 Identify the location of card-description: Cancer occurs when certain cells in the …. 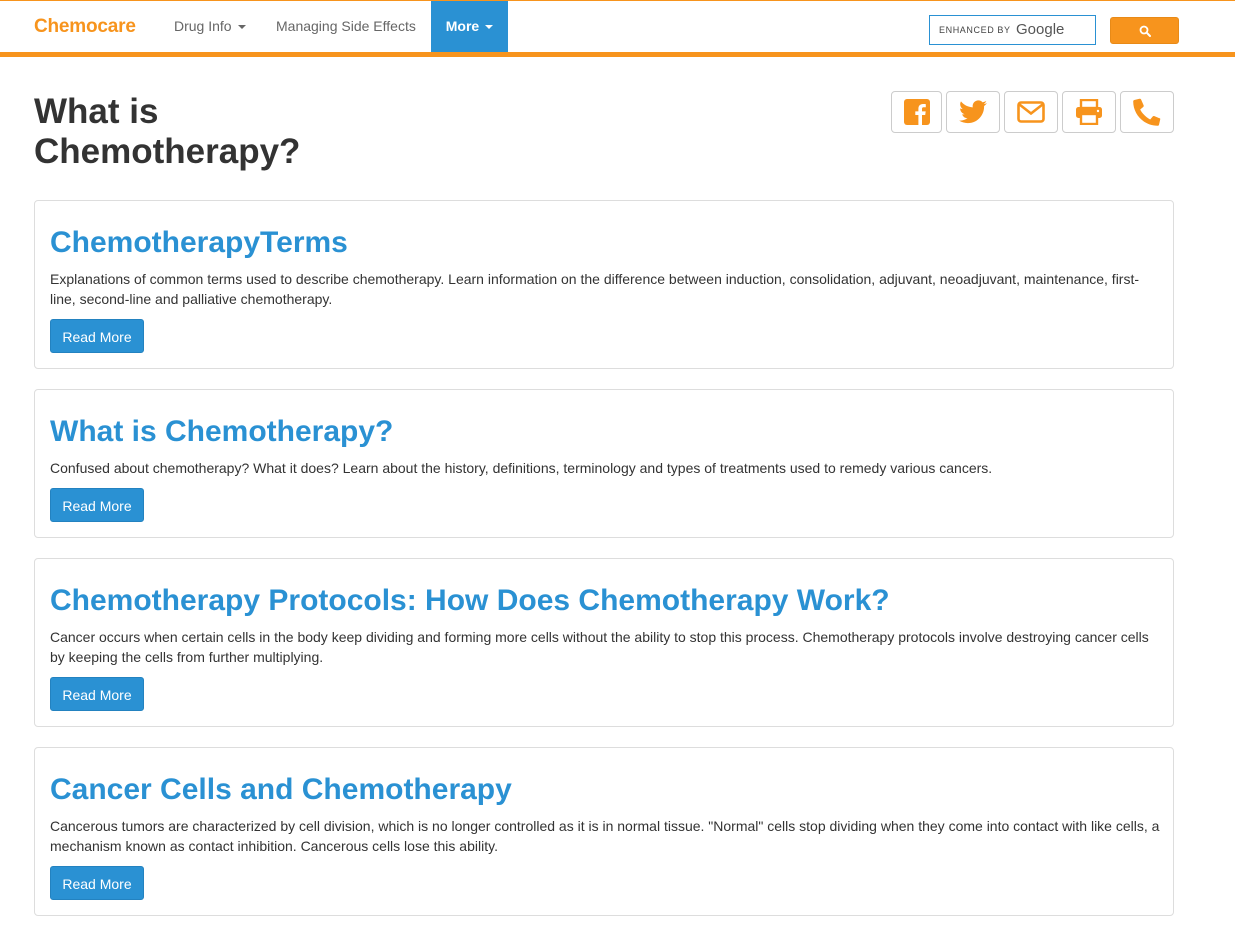
(599, 647).